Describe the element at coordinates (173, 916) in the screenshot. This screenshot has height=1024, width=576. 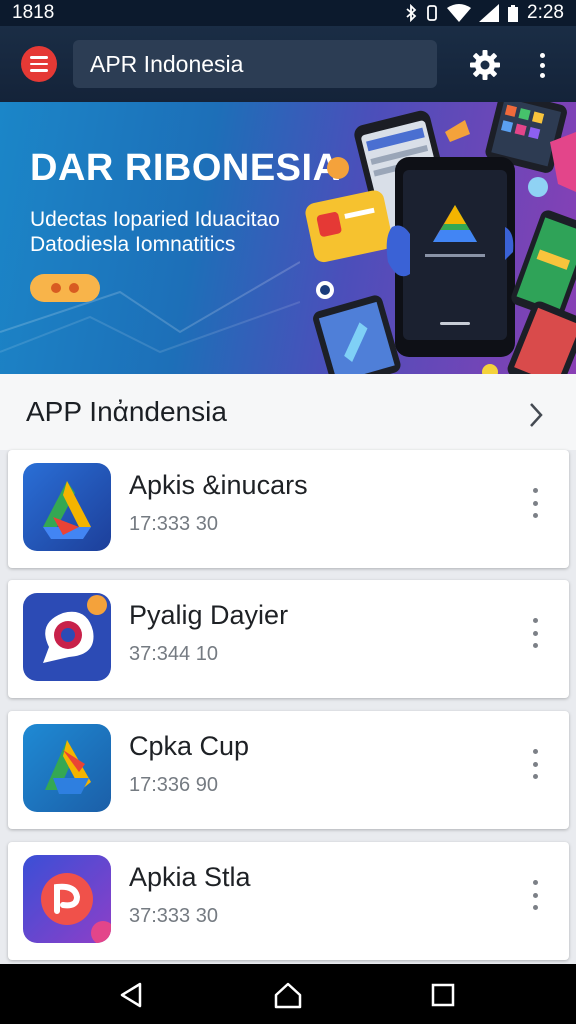
I see `app-meta: 37:333 30` at that location.